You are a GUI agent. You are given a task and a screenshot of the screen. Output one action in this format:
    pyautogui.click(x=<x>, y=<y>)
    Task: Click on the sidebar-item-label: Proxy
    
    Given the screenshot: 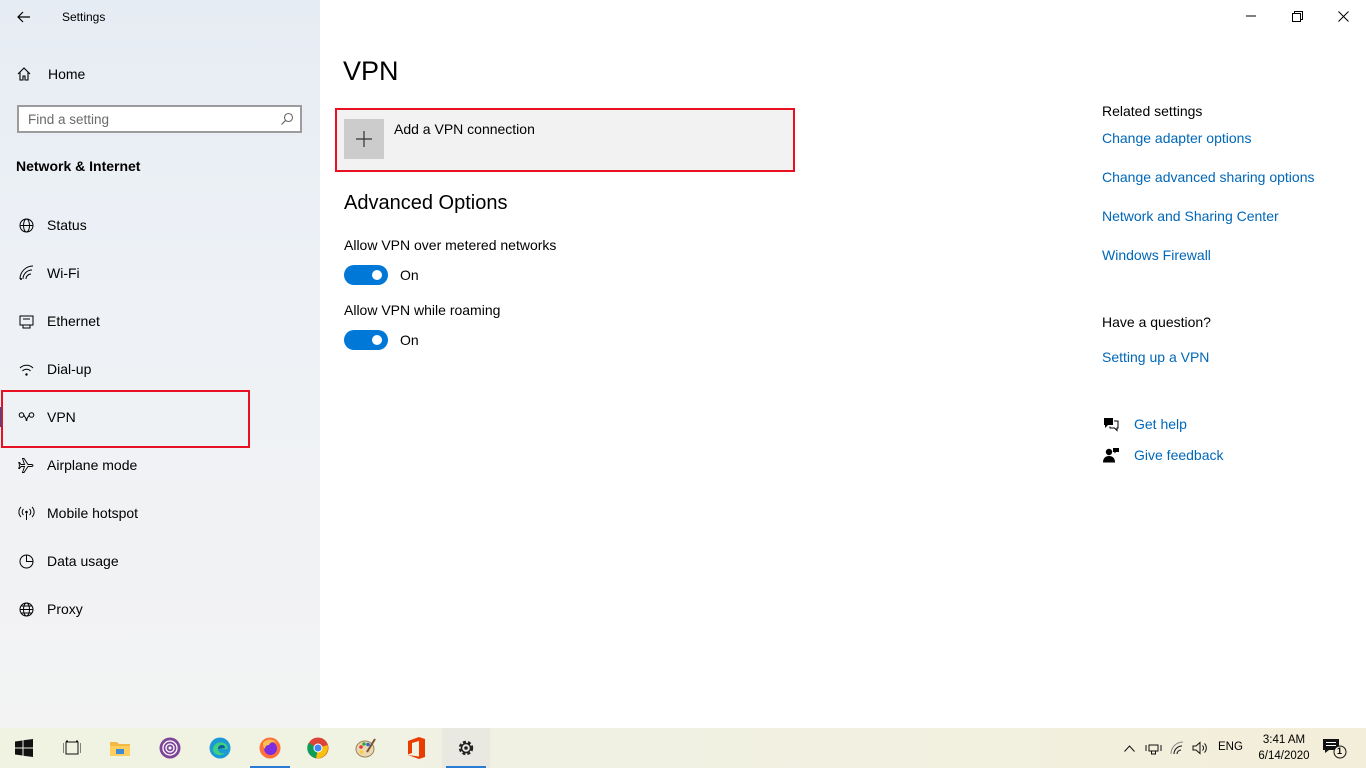 What is the action you would take?
    pyautogui.click(x=65, y=609)
    